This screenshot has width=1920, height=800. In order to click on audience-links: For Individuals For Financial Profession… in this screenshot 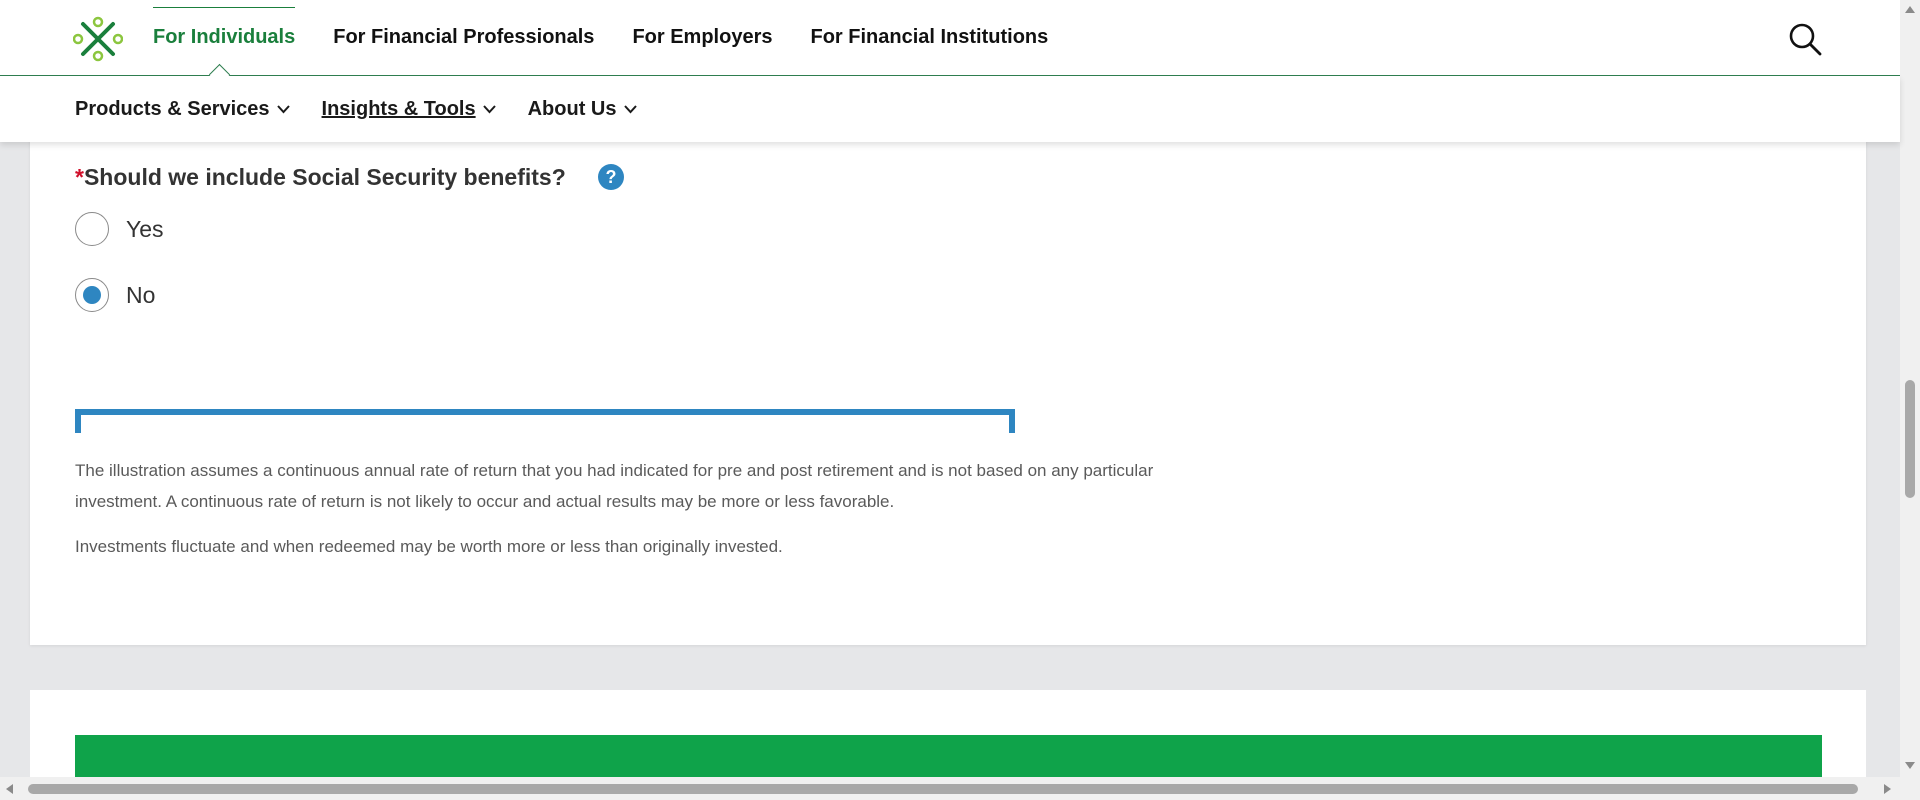, I will do `click(619, 37)`.